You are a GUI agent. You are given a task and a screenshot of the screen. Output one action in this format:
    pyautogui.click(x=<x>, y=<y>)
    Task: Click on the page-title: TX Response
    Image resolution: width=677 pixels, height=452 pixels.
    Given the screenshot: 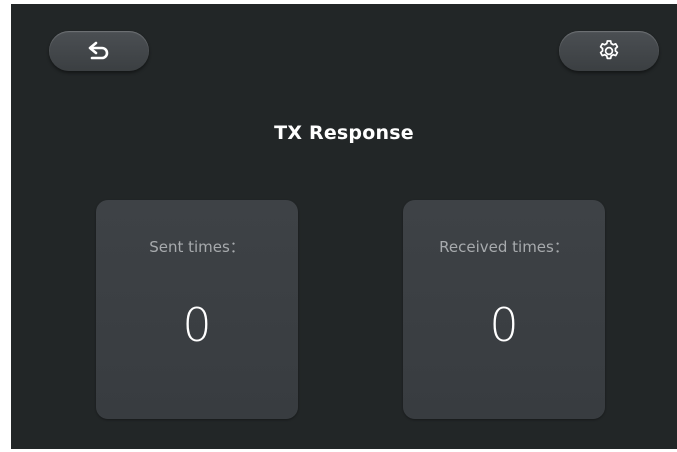 What is the action you would take?
    pyautogui.click(x=344, y=133)
    